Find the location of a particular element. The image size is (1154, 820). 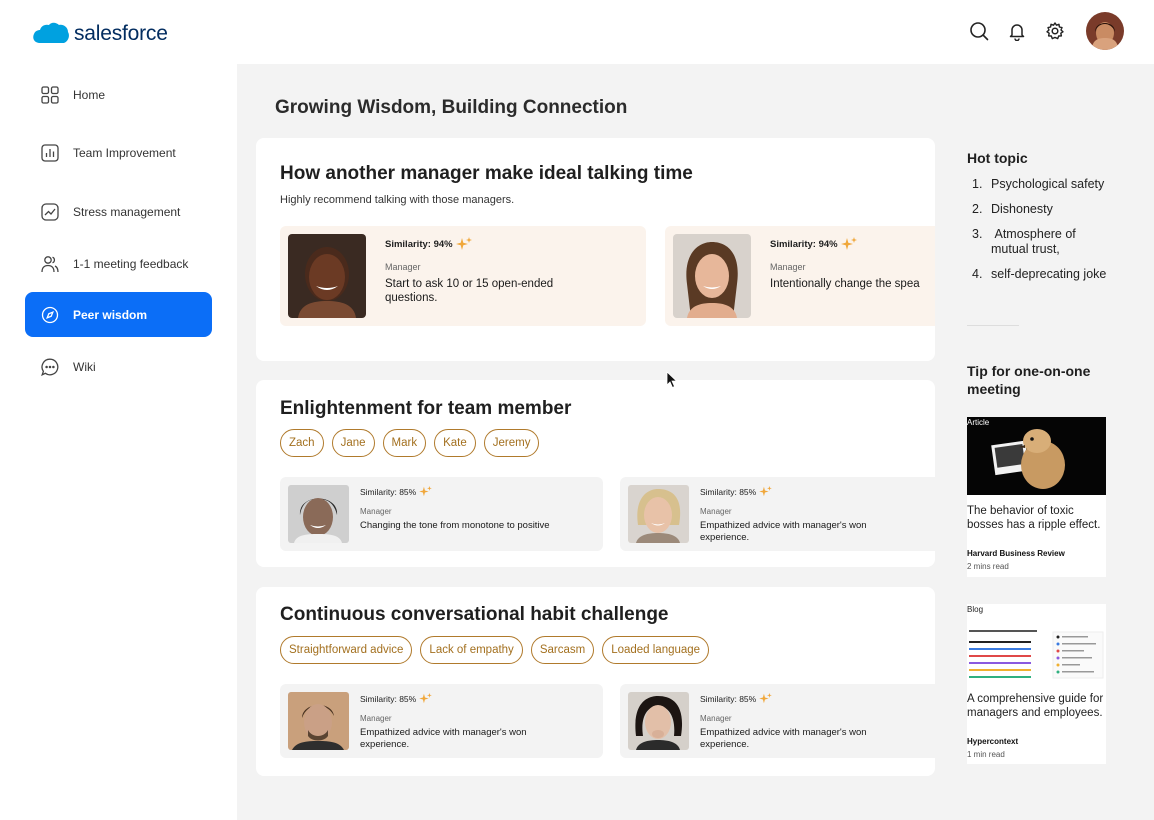

grid-icon is located at coordinates (50, 94).